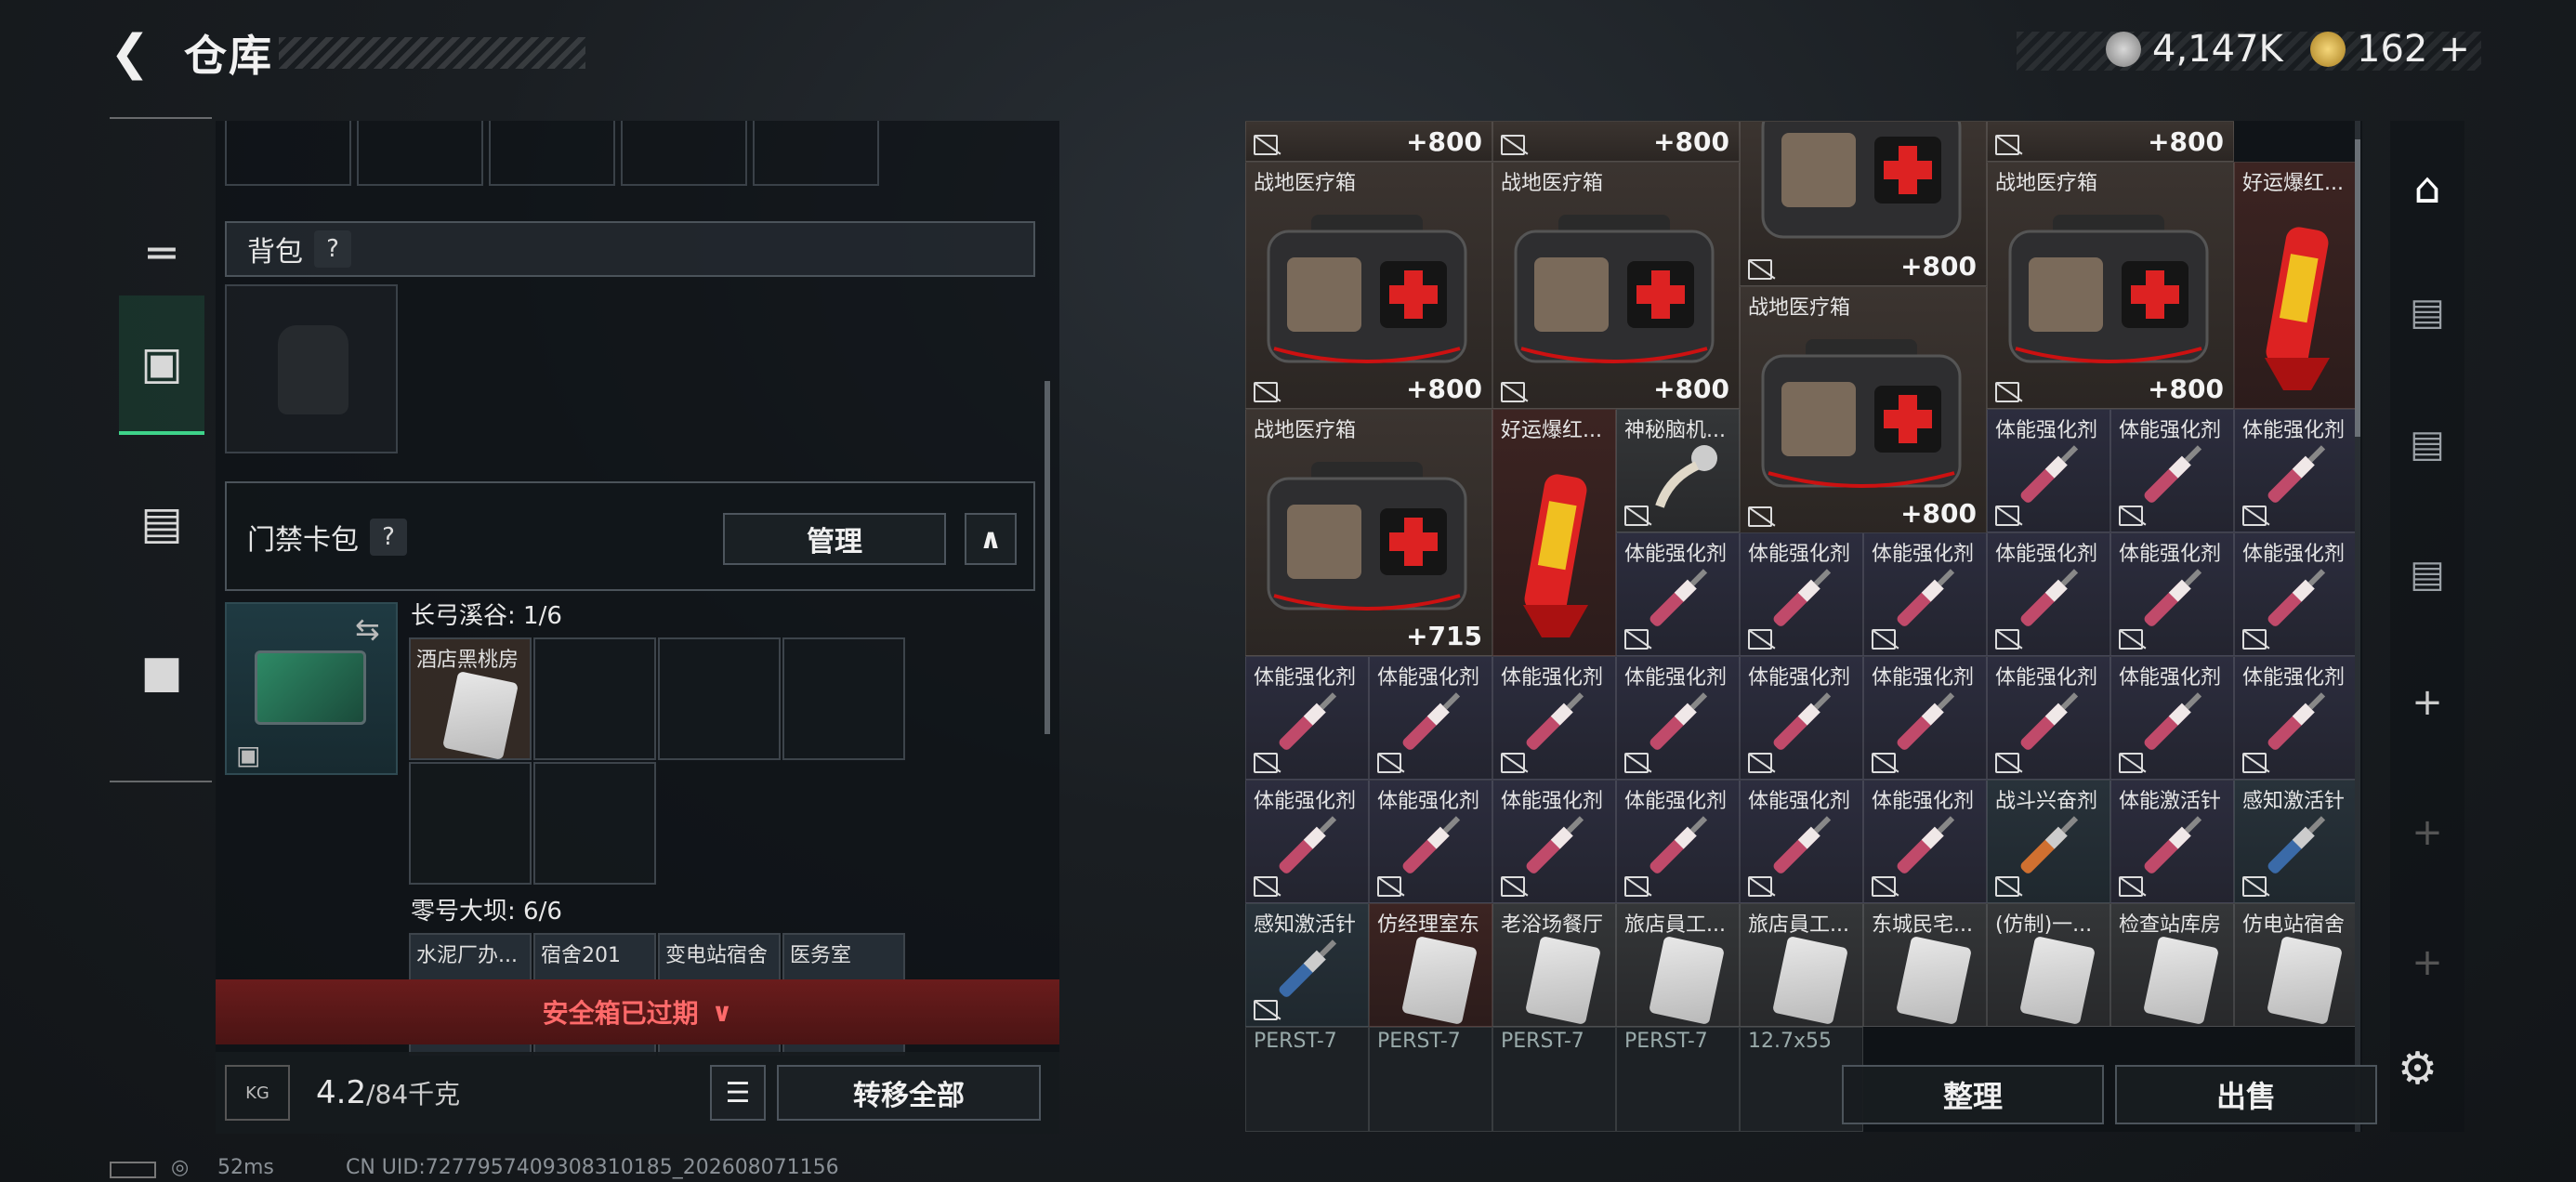  I want to click on back-icon: ❮, so click(133, 53).